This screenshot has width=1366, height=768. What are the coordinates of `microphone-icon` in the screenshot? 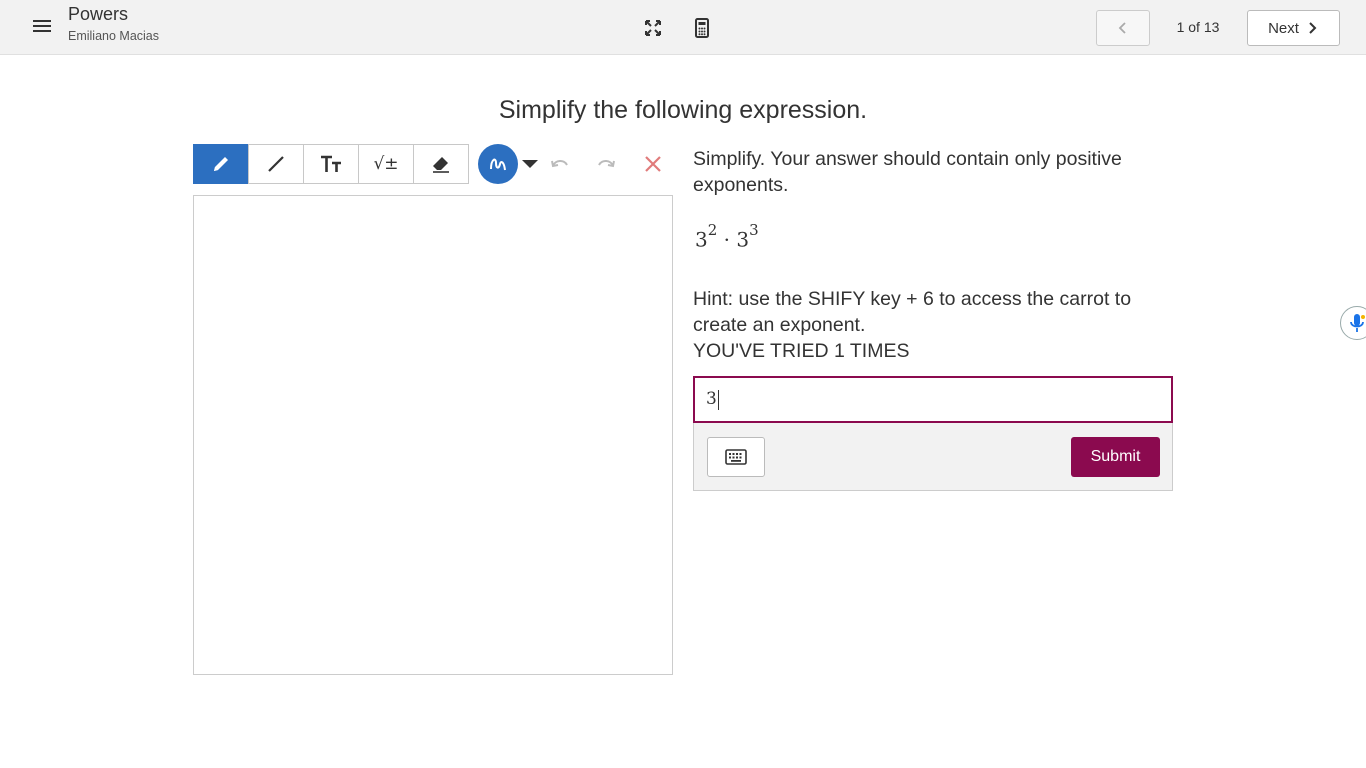 It's located at (1353, 323).